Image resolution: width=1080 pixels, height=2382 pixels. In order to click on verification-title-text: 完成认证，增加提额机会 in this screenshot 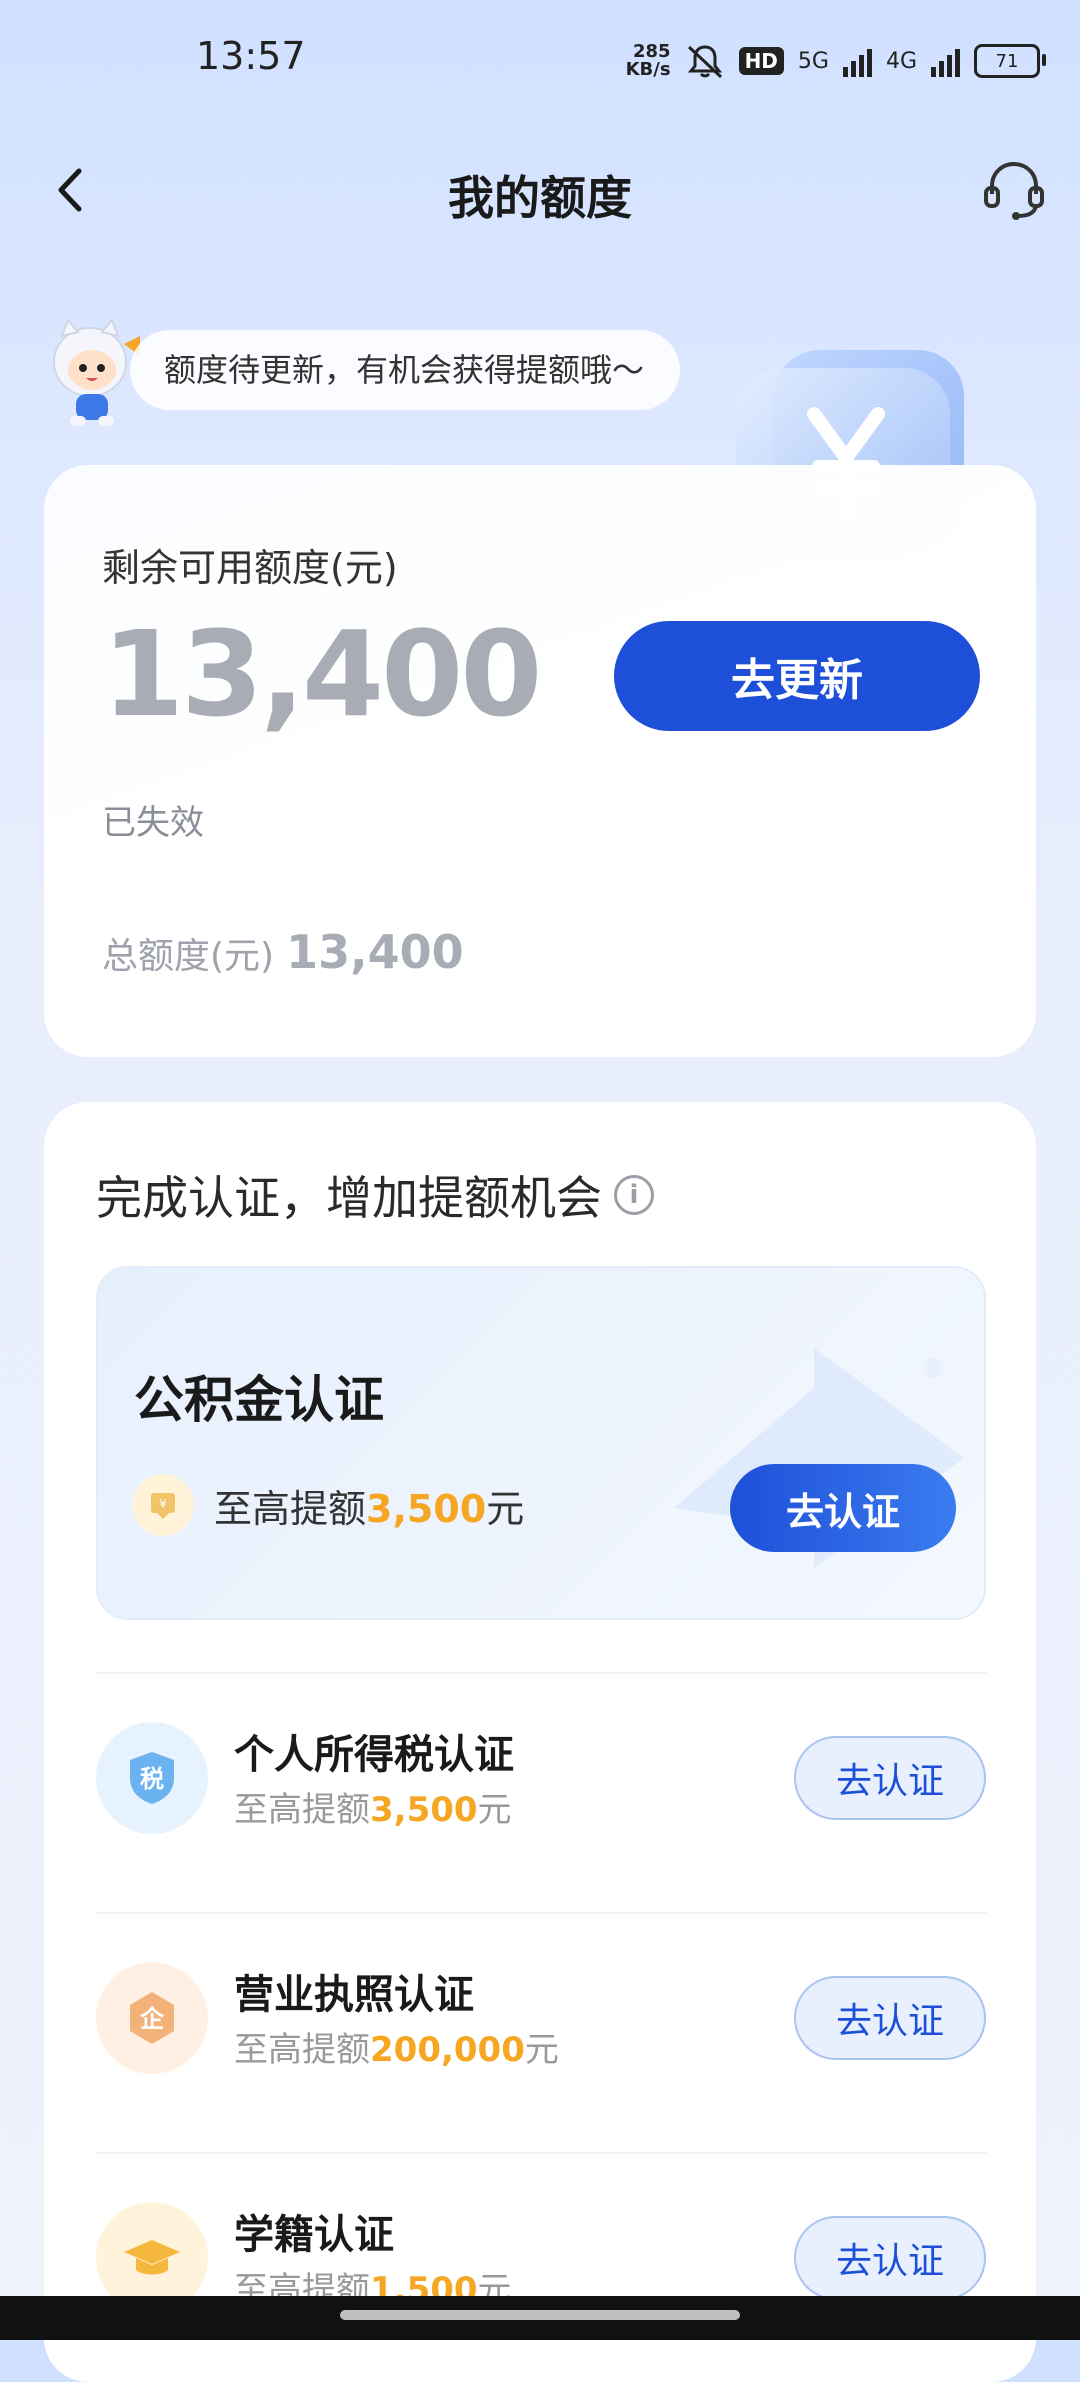, I will do `click(349, 1198)`.